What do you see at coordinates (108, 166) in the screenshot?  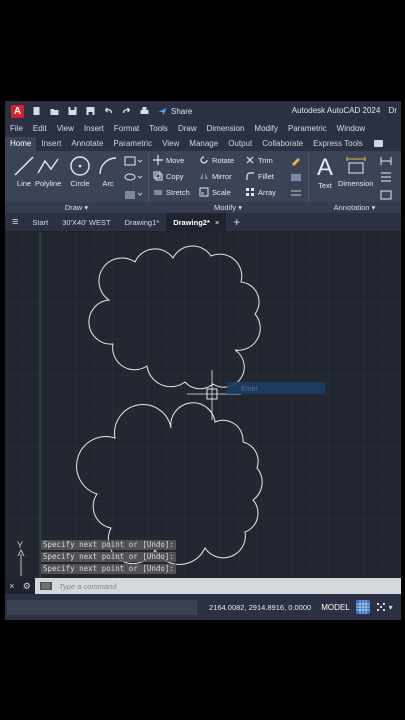 I see `arc-icon` at bounding box center [108, 166].